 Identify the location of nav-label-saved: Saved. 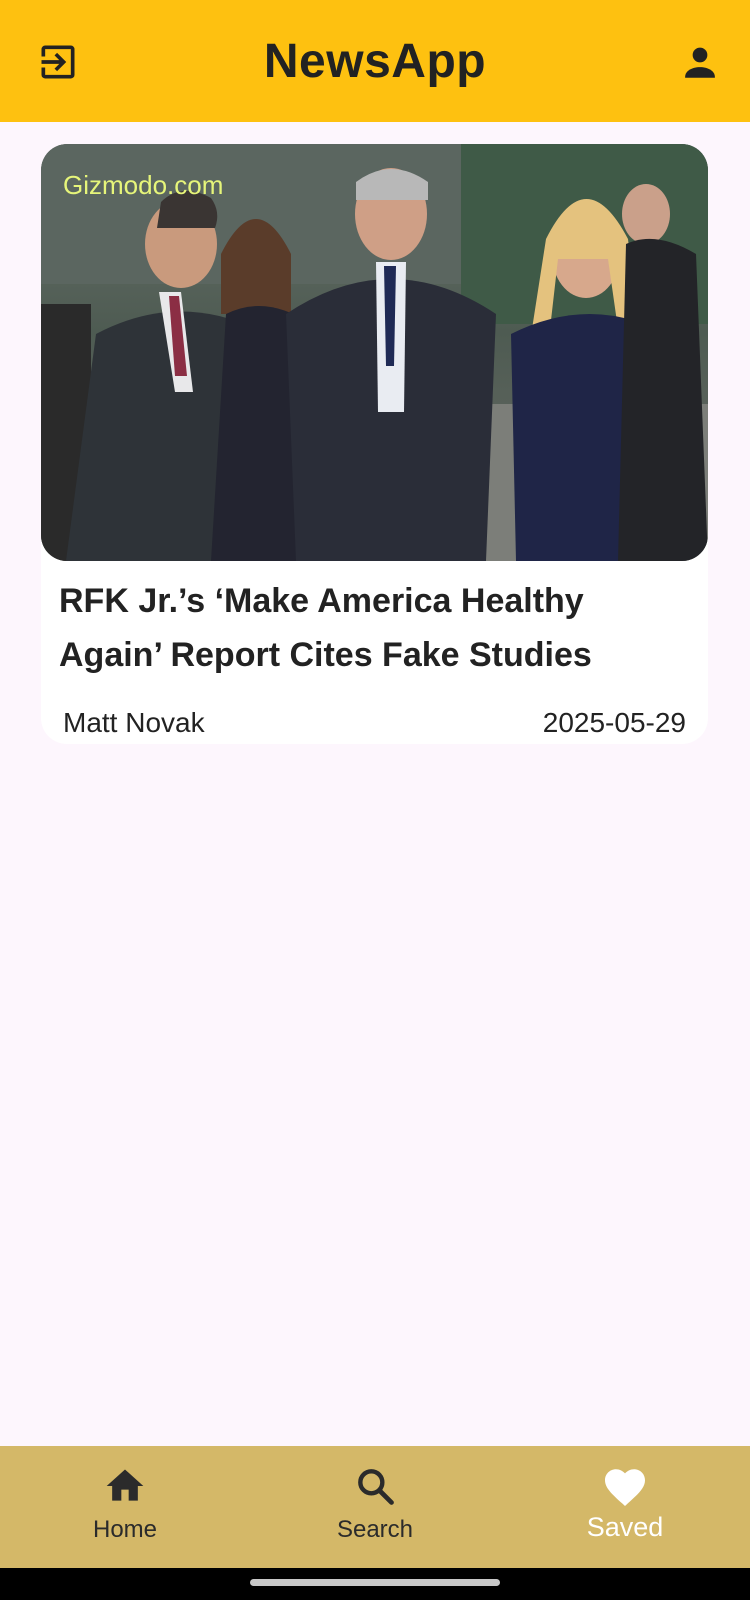
(625, 1527).